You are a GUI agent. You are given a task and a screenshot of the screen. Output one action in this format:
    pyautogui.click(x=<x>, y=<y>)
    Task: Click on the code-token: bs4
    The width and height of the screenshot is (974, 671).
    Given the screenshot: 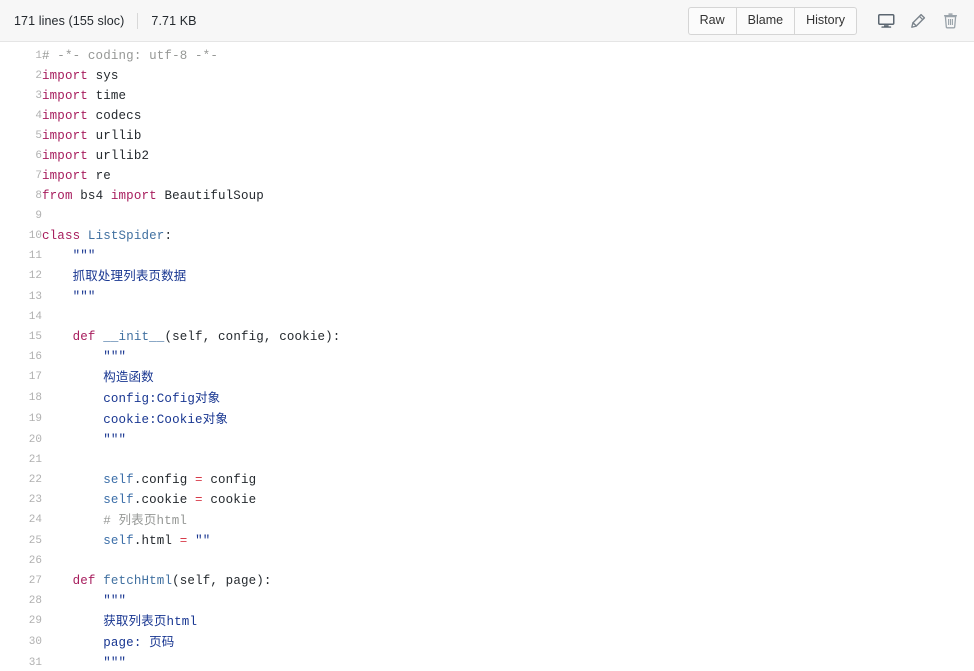 What is the action you would take?
    pyautogui.click(x=91, y=196)
    